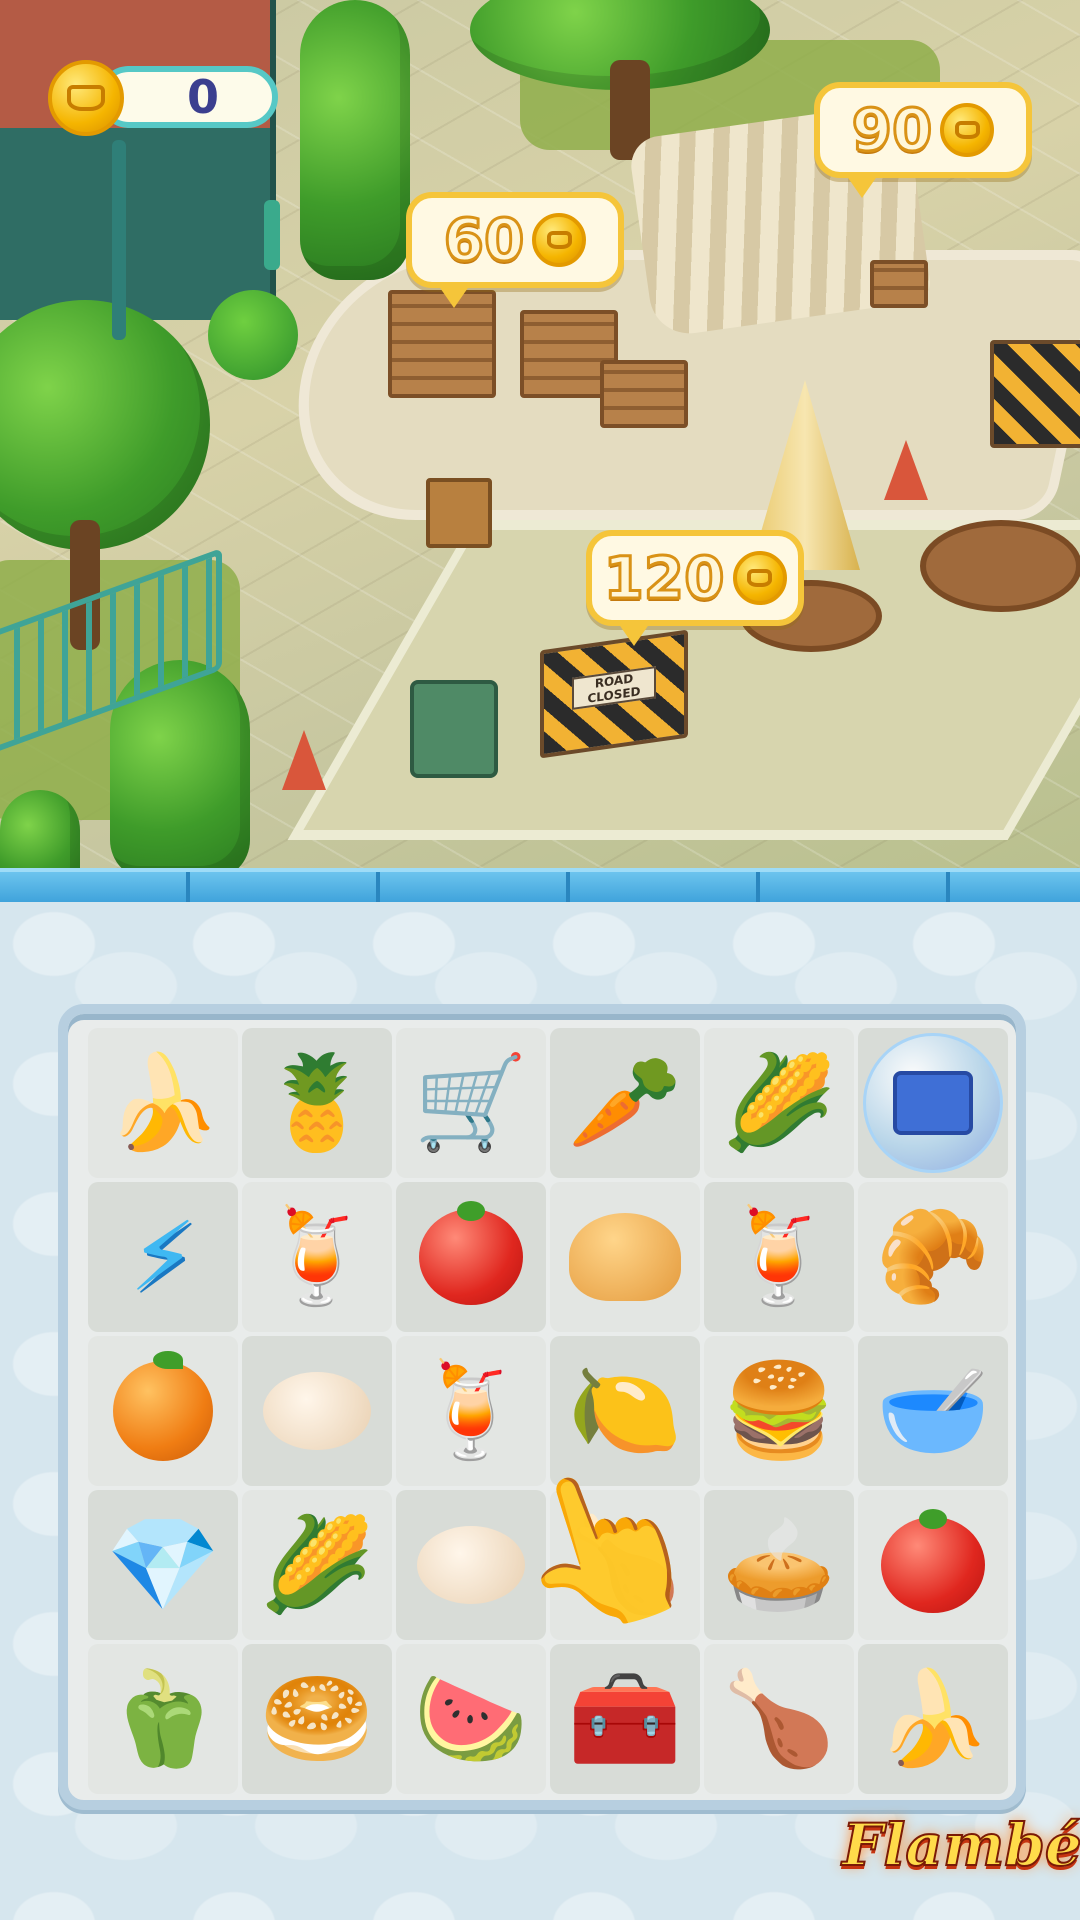 Image resolution: width=1080 pixels, height=1920 pixels. I want to click on board-cell: 💎, so click(163, 1565).